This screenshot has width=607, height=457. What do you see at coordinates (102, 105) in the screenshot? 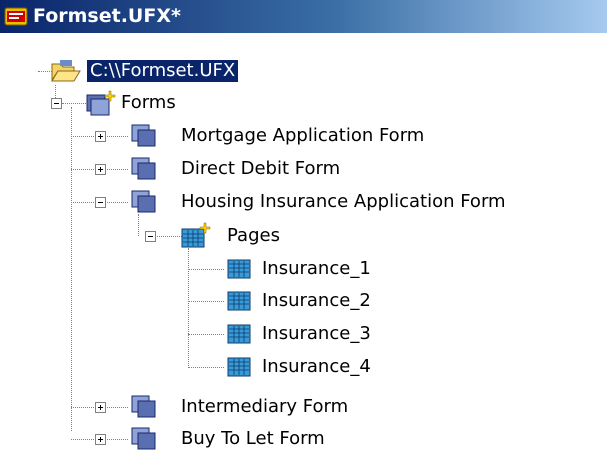
I see `forms-folder-icon` at bounding box center [102, 105].